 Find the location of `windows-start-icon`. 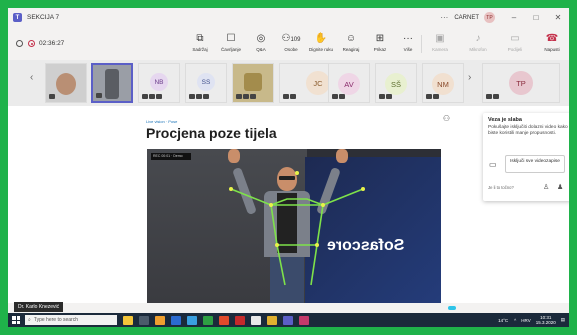

windows-start-icon is located at coordinates (16, 320).